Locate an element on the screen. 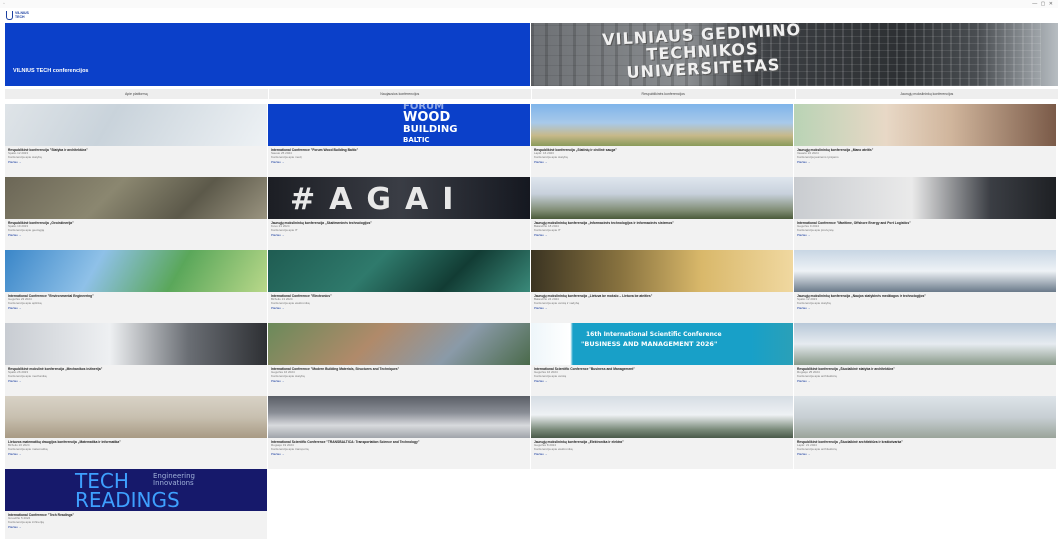  hero-banner: VILNIUS TECH conferencijos is located at coordinates (267, 54).